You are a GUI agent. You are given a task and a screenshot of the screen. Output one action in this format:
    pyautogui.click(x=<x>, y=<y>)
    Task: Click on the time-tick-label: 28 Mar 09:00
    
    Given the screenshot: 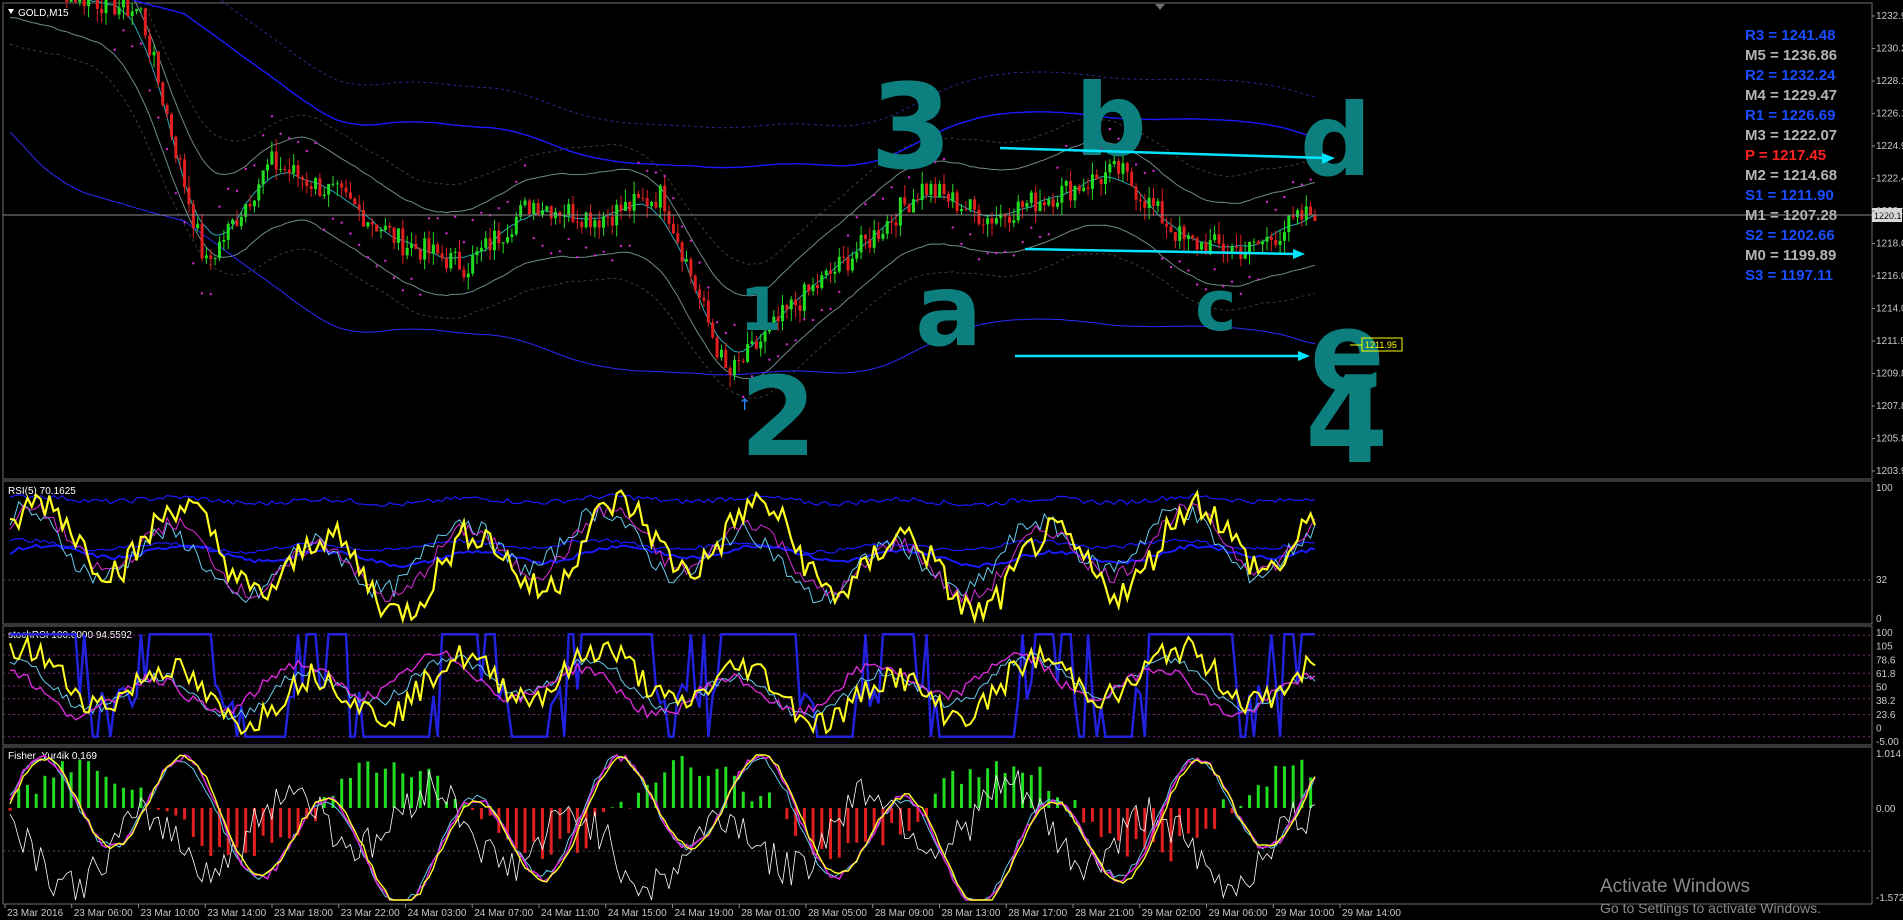 What is the action you would take?
    pyautogui.click(x=904, y=913)
    